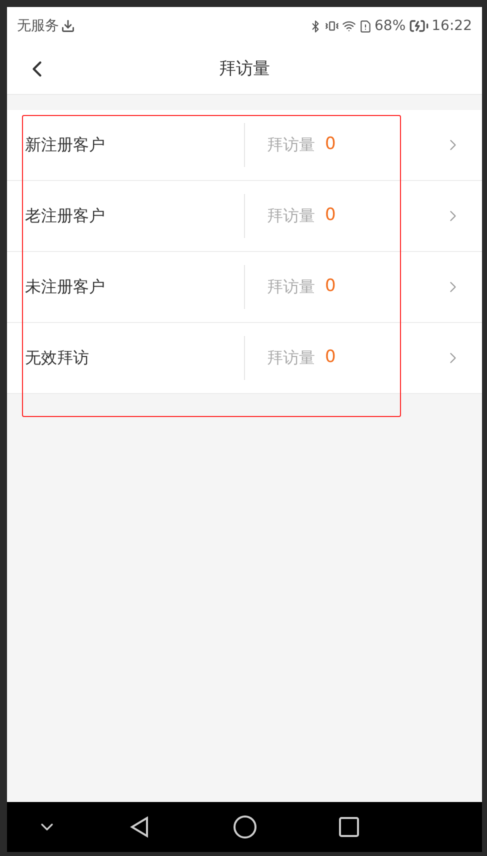 This screenshot has width=487, height=856. I want to click on row-title: 老注册客户, so click(65, 216).